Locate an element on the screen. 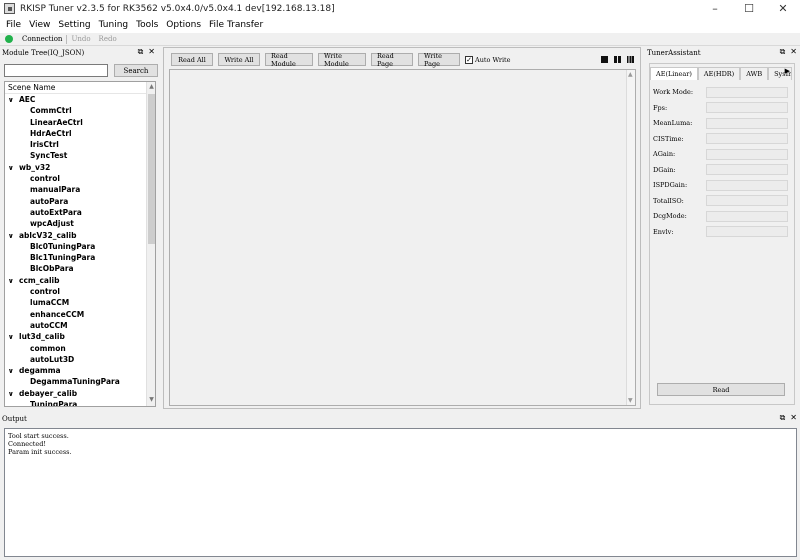  search-input is located at coordinates (56, 70).